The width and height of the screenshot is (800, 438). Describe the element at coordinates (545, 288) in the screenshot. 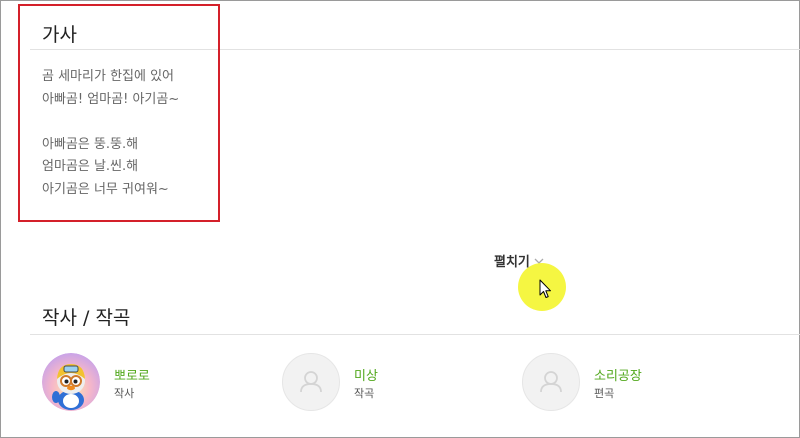

I see `mouse-pointer-icon` at that location.